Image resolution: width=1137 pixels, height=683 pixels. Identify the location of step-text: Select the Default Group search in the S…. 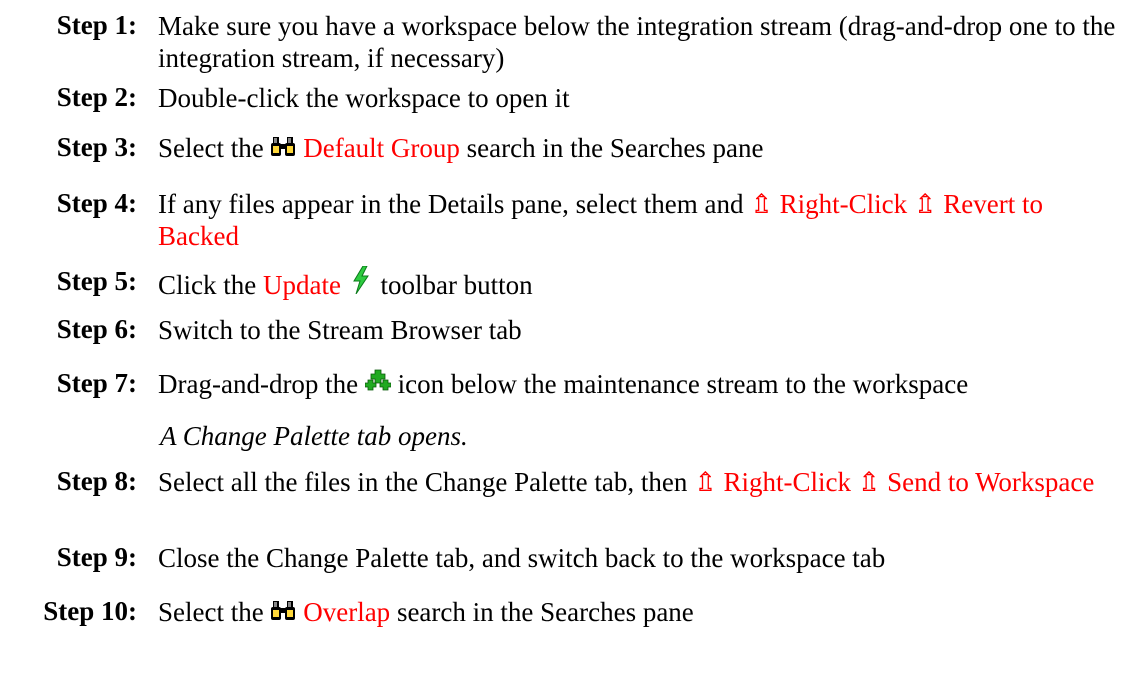
(638, 148).